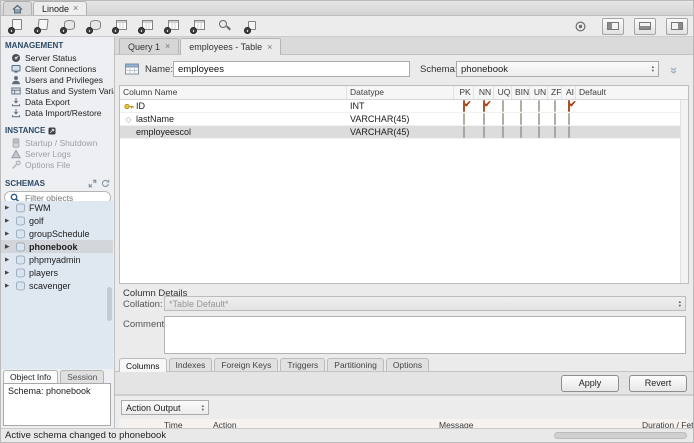 This screenshot has height=443, width=694. What do you see at coordinates (613, 26) in the screenshot?
I see `toggle-sidebar-panel-button` at bounding box center [613, 26].